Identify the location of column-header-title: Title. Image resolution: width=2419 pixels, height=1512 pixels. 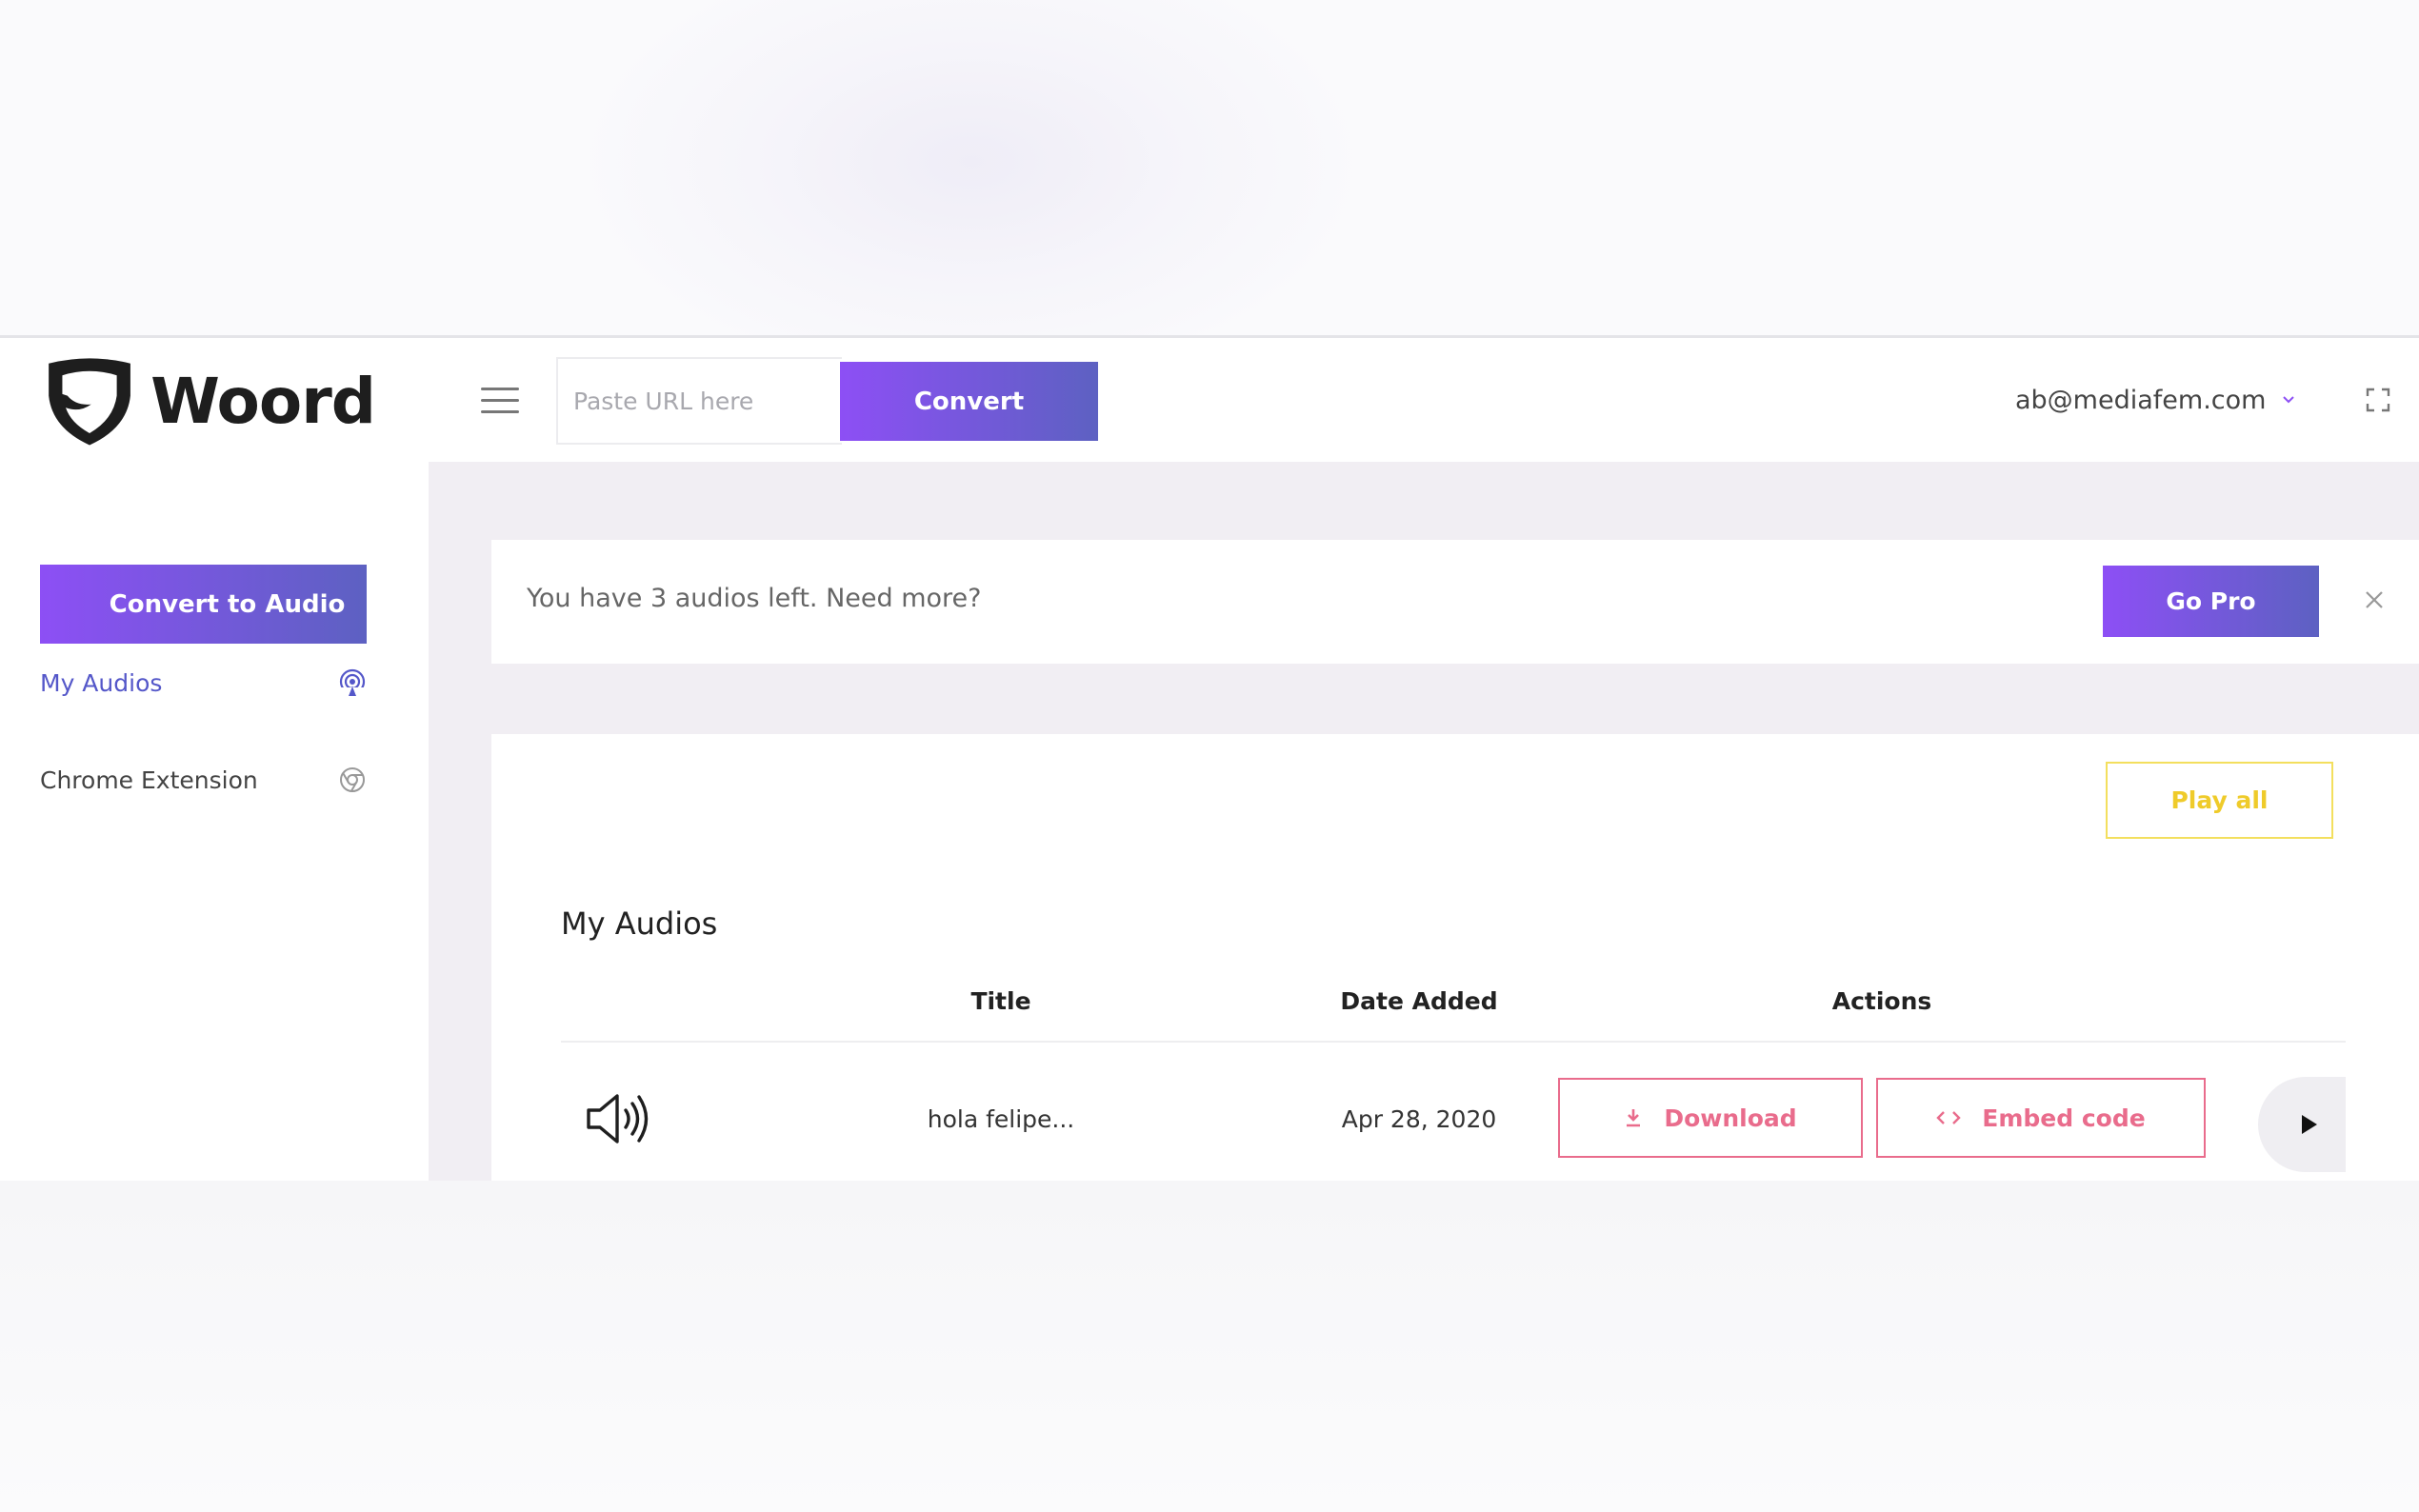
(1000, 1001).